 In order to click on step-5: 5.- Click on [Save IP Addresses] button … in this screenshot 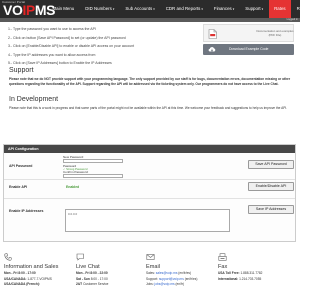, I will do `click(60, 63)`.